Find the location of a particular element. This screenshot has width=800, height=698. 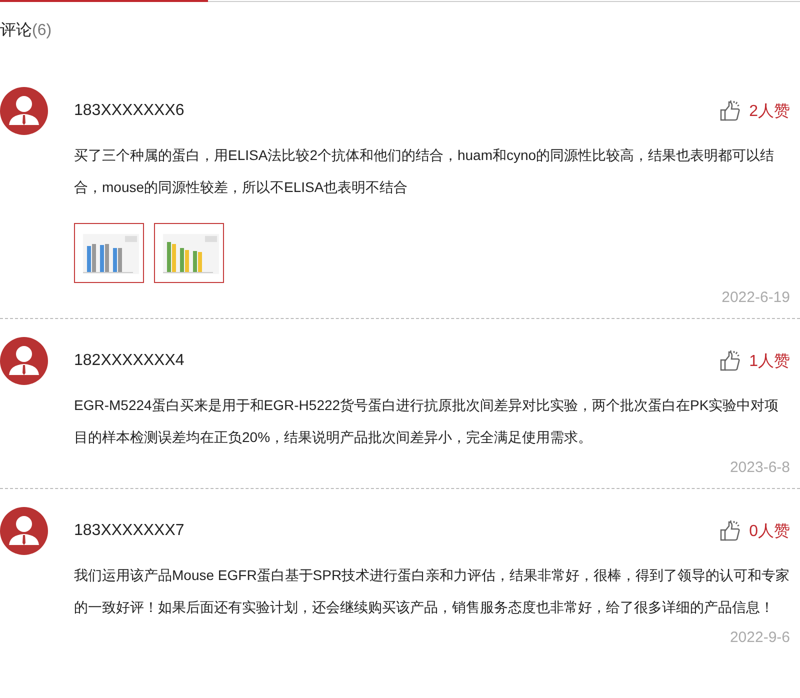

comment-date: 2023-6-8 is located at coordinates (759, 467).